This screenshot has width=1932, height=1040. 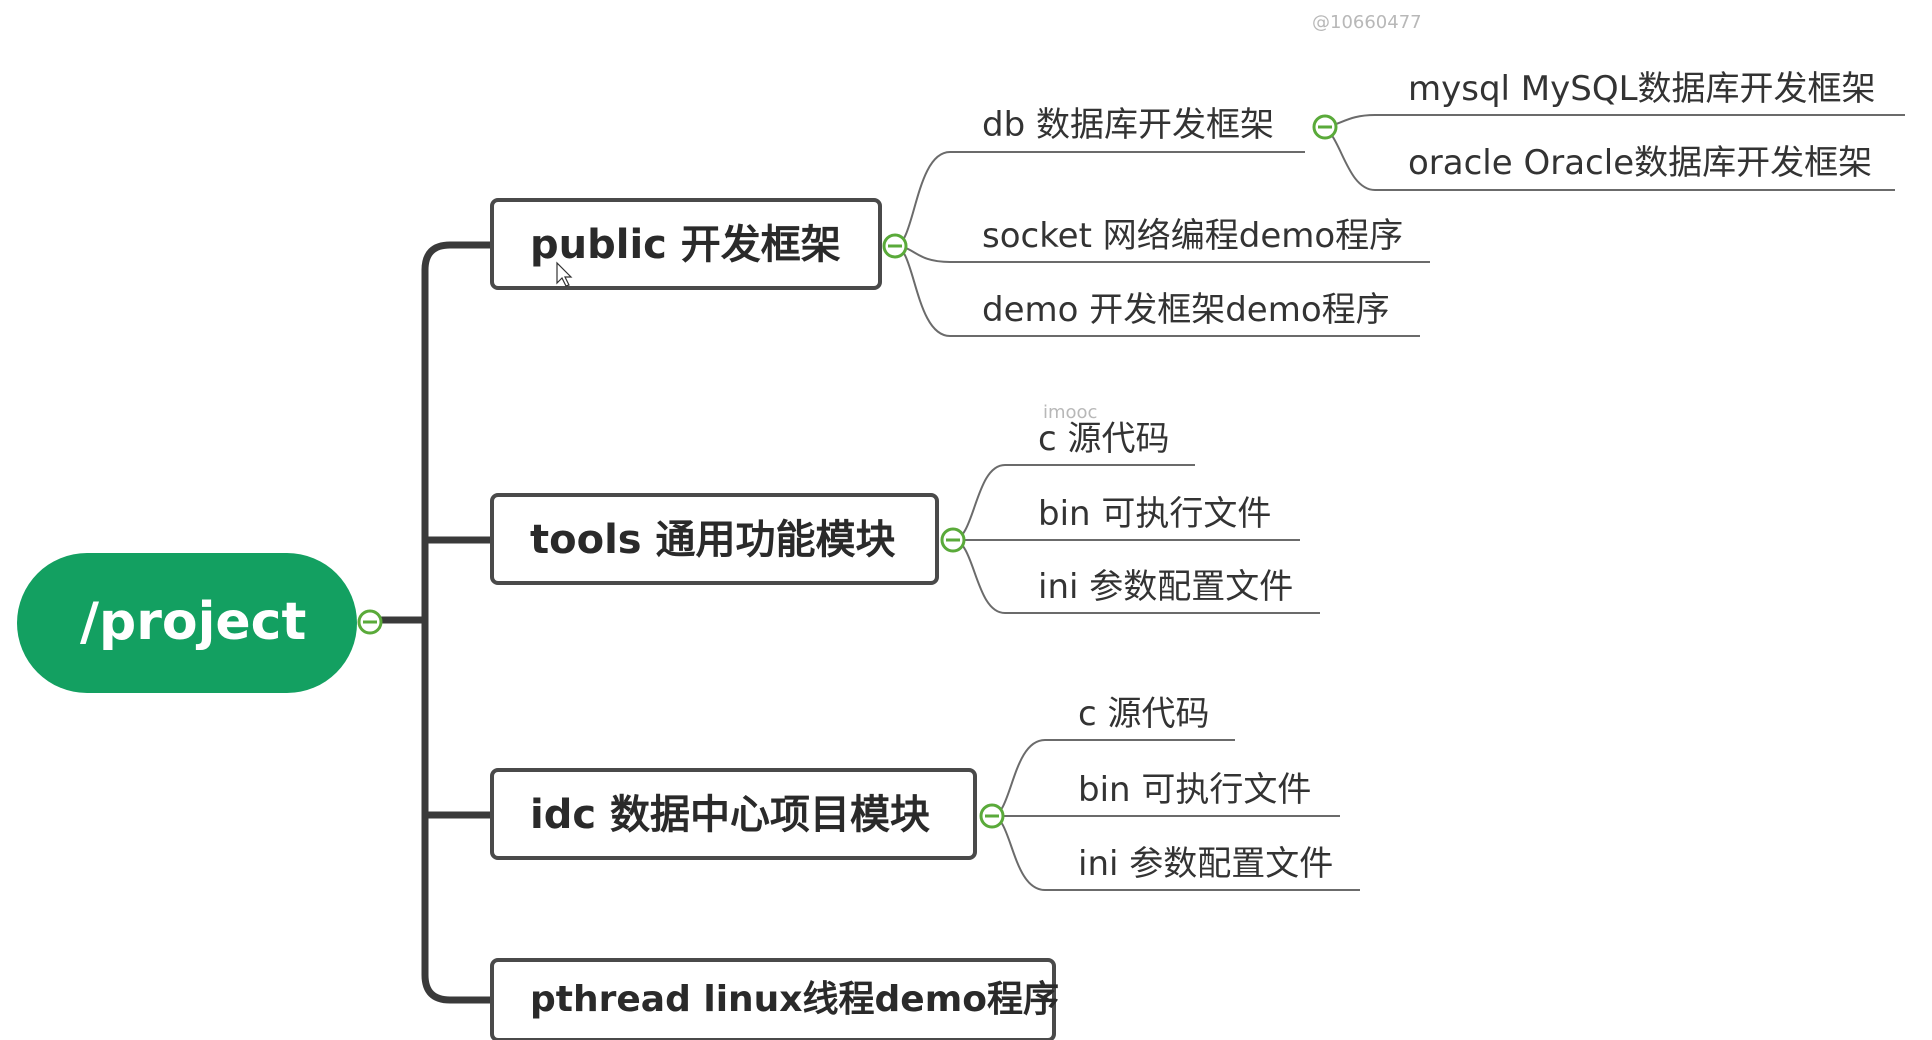 I want to click on node-db: db 数据库开发框架, so click(x=1128, y=125).